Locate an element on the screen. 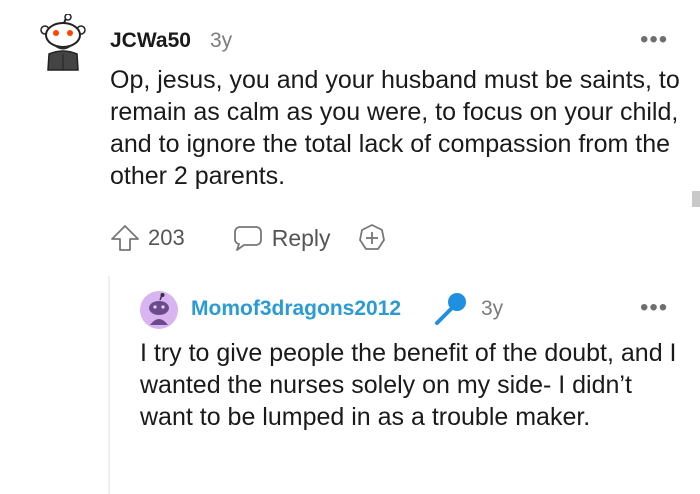 This screenshot has height=494, width=700. reply-button: Reply is located at coordinates (282, 238).